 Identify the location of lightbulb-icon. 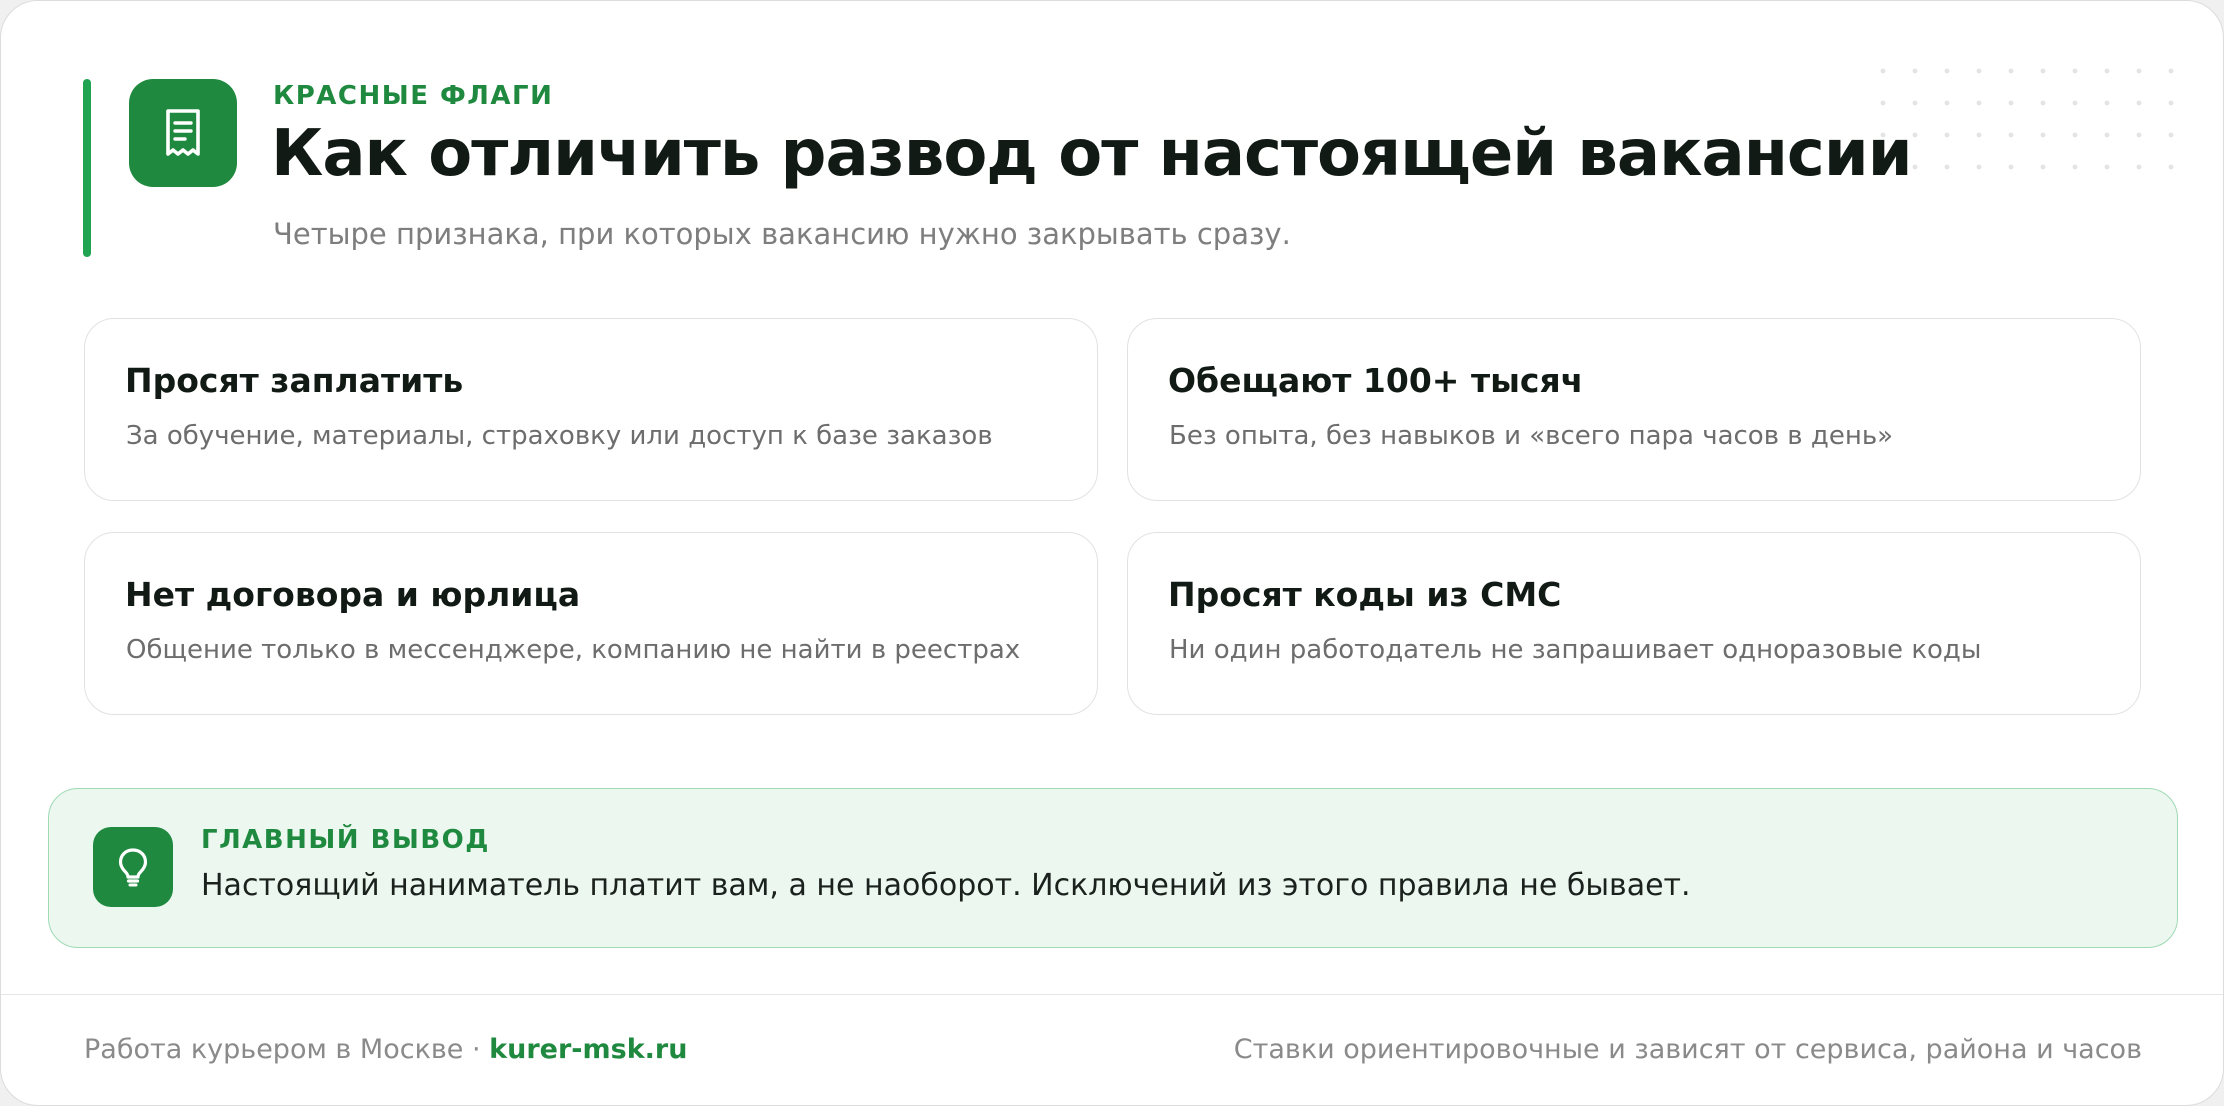
(133, 867).